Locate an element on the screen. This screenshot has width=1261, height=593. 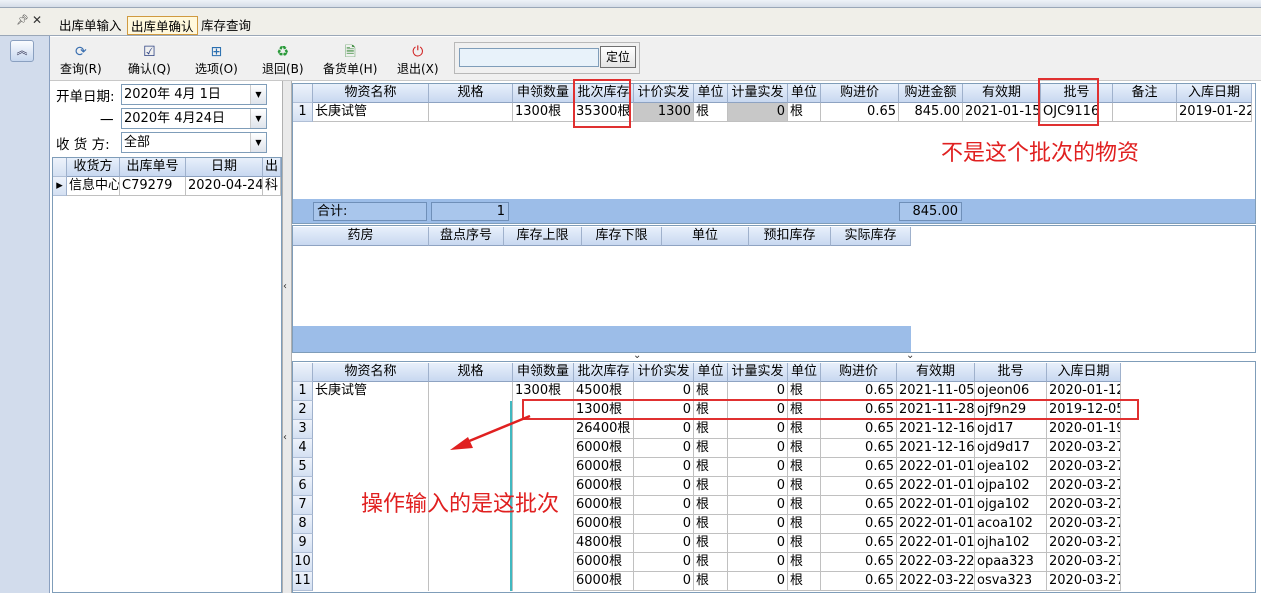
row-number: 3 is located at coordinates (303, 429).